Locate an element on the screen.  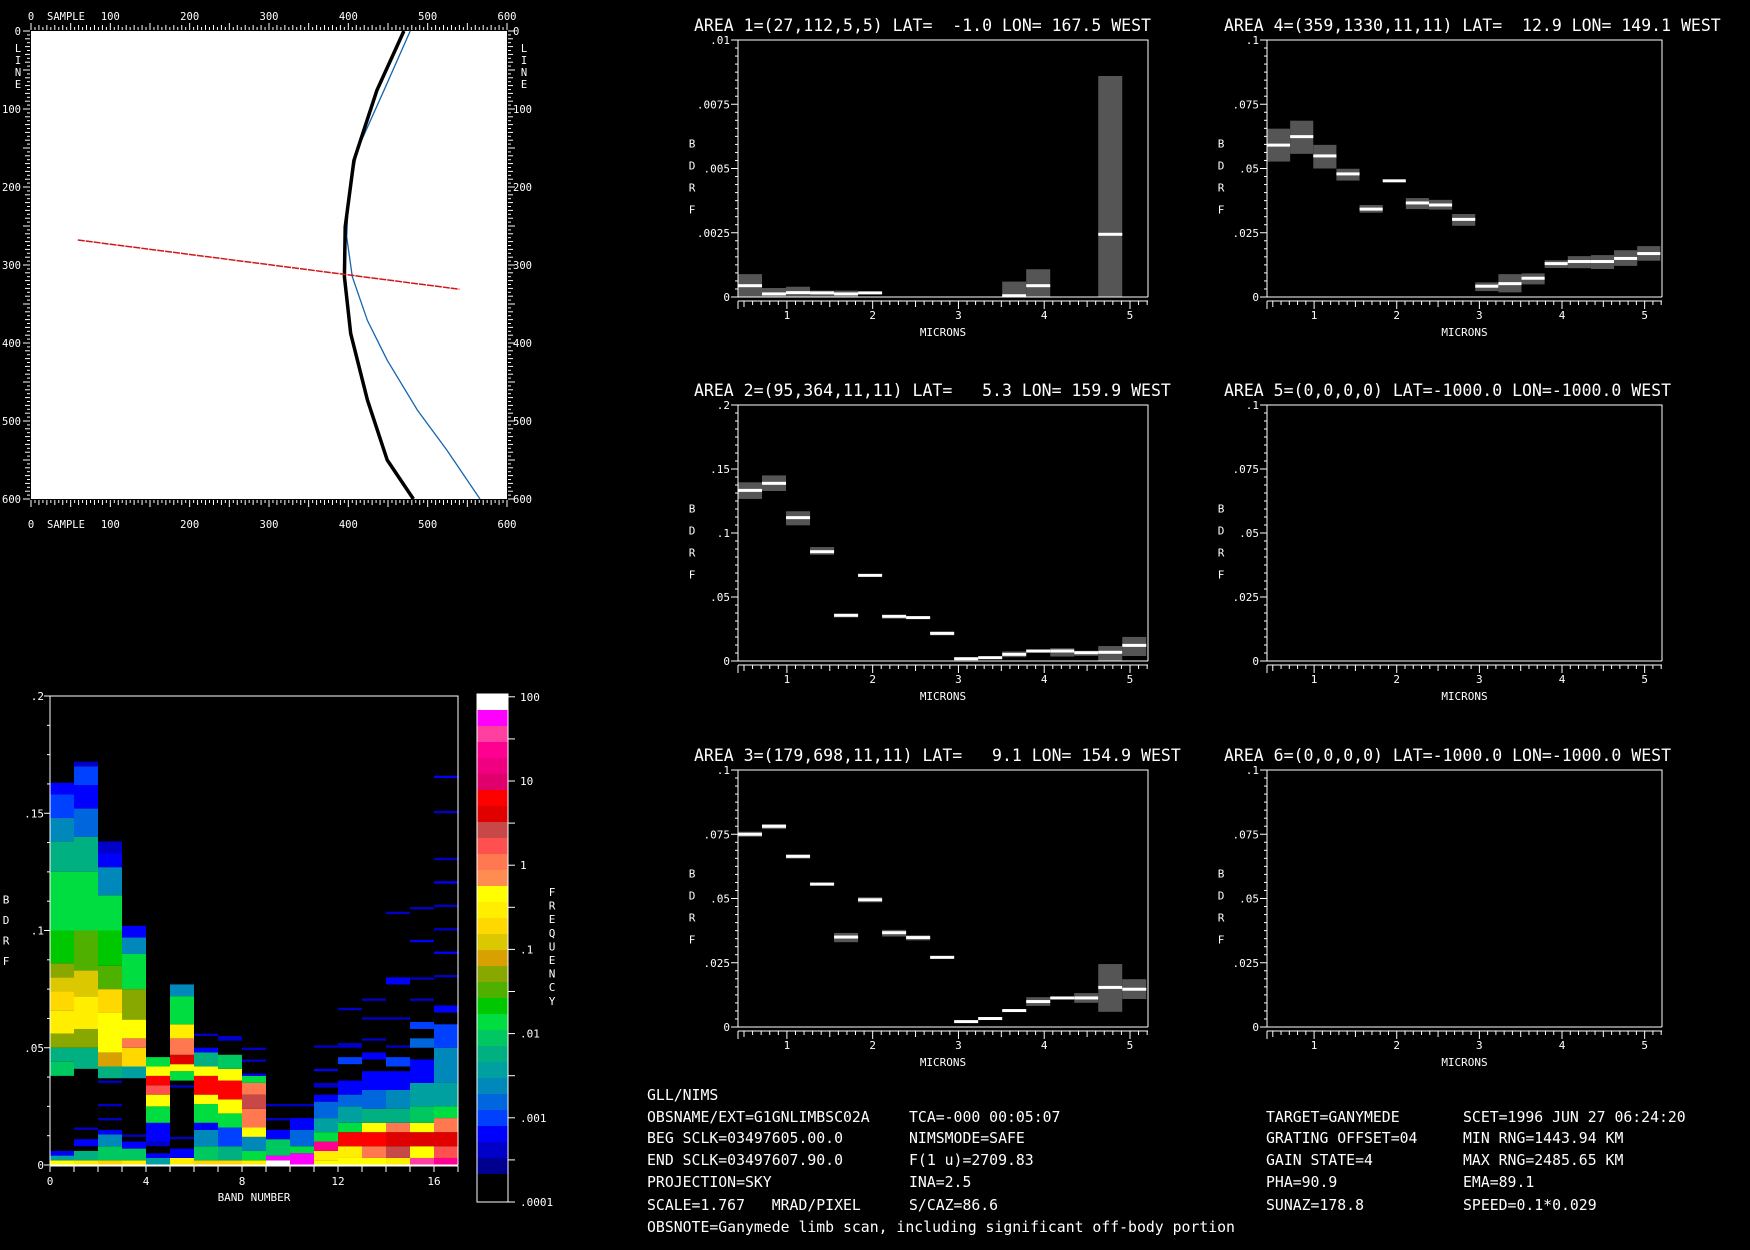
bdrf-tick-label: .15 is located at coordinates (34, 813).